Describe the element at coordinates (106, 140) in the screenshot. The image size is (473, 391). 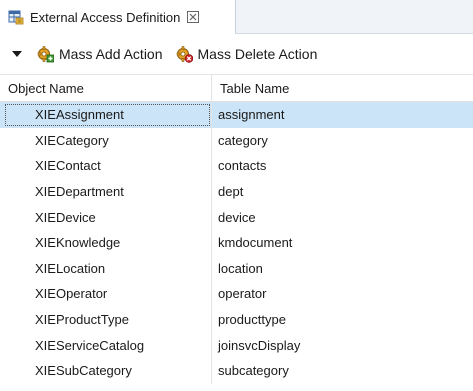
I see `object-name-cell: XIECategory` at that location.